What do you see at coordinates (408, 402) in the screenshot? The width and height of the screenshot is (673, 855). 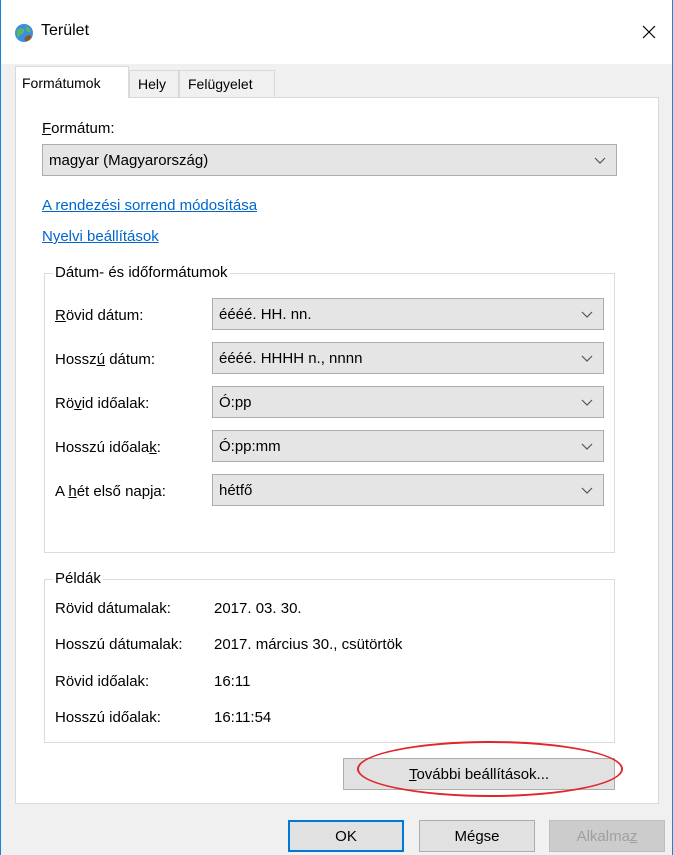 I see `short-time-select: Ó:pp` at bounding box center [408, 402].